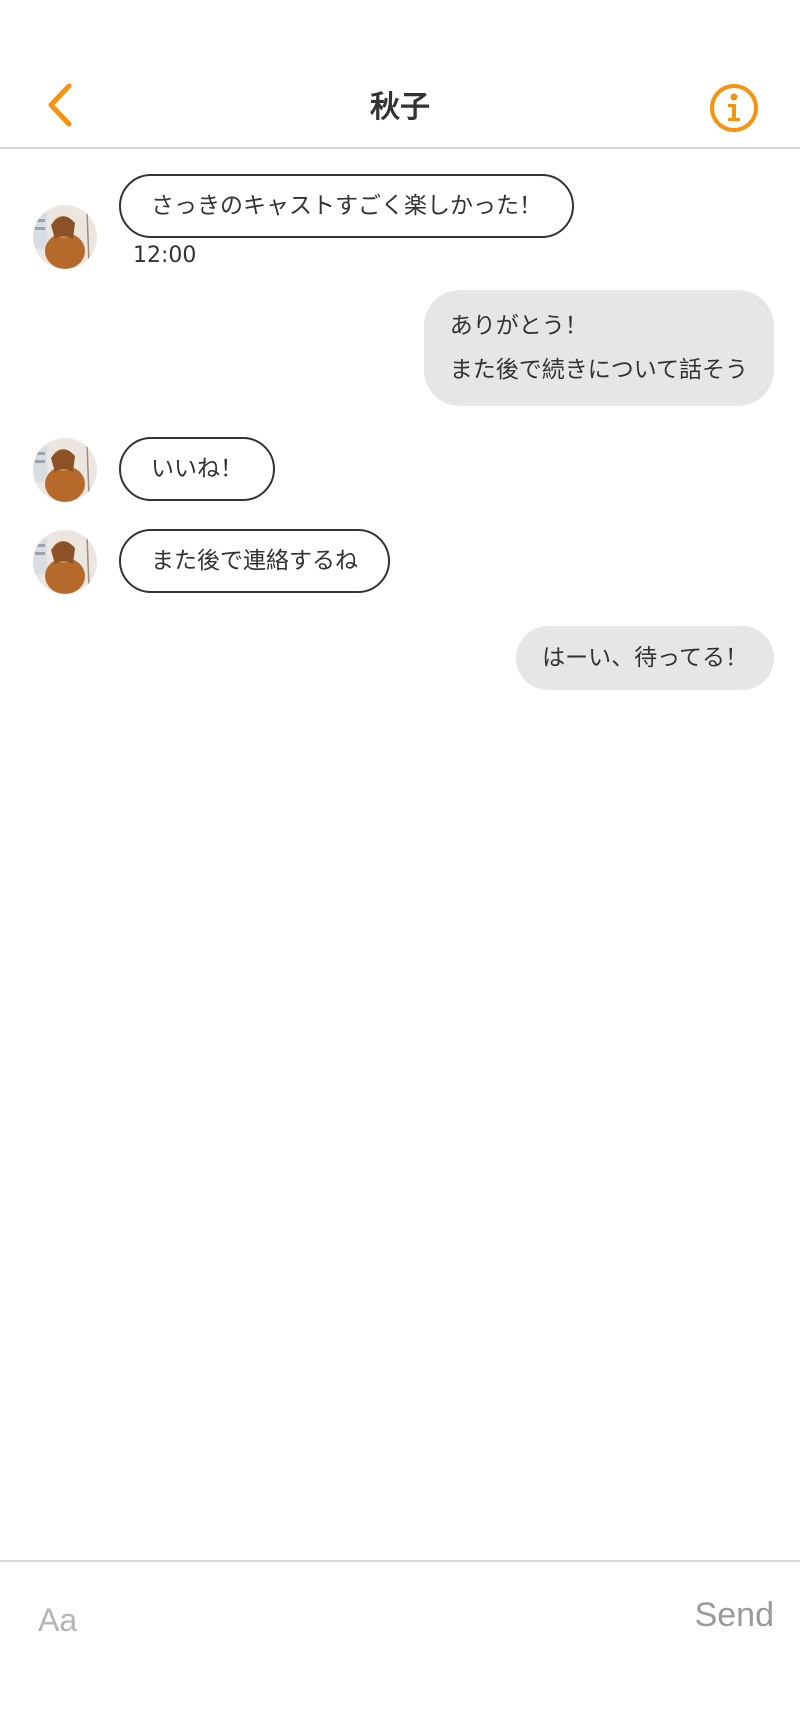 The image size is (800, 1733). Describe the element at coordinates (165, 255) in the screenshot. I see `message-timestamp: 12:00` at that location.